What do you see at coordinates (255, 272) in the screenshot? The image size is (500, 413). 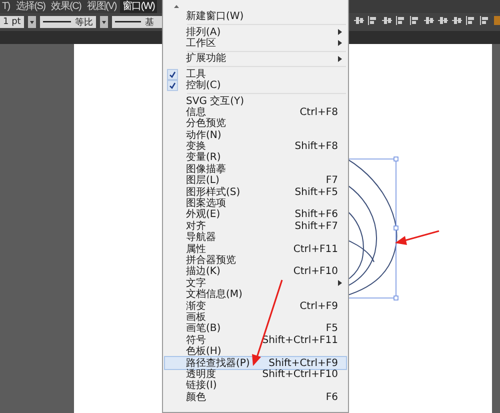 I see `menu-item: 描边(K) Ctrl+F10` at bounding box center [255, 272].